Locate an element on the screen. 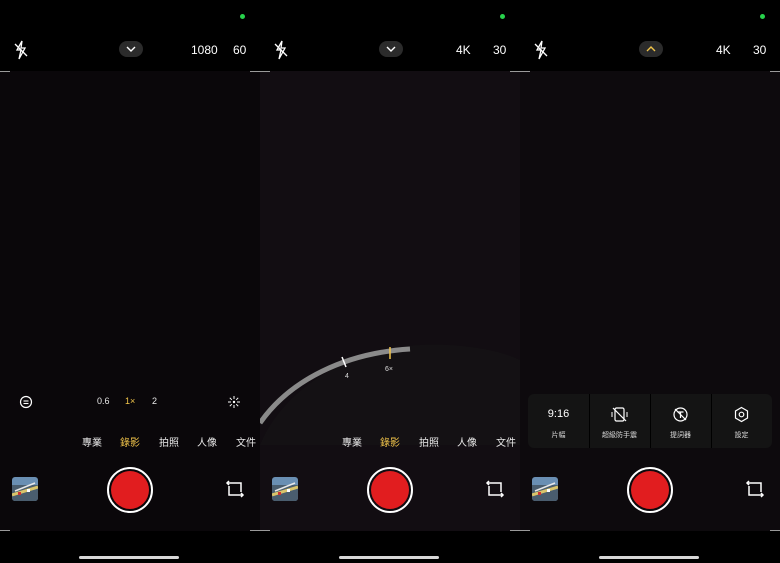 This screenshot has width=780, height=563. zoom-1x: 1× is located at coordinates (130, 401).